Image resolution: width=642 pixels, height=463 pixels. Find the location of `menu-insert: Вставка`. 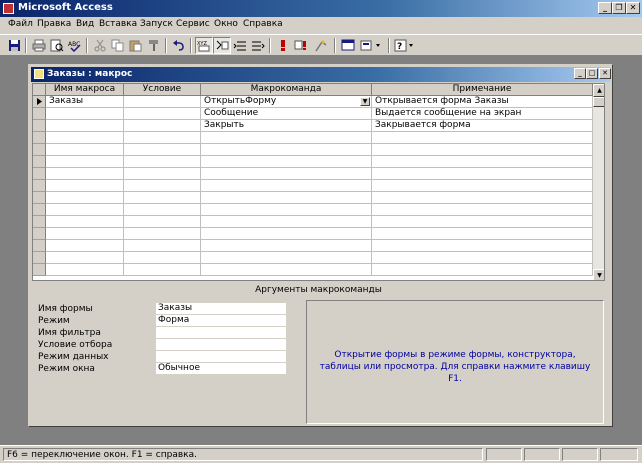

menu-insert: Вставка is located at coordinates (118, 24).